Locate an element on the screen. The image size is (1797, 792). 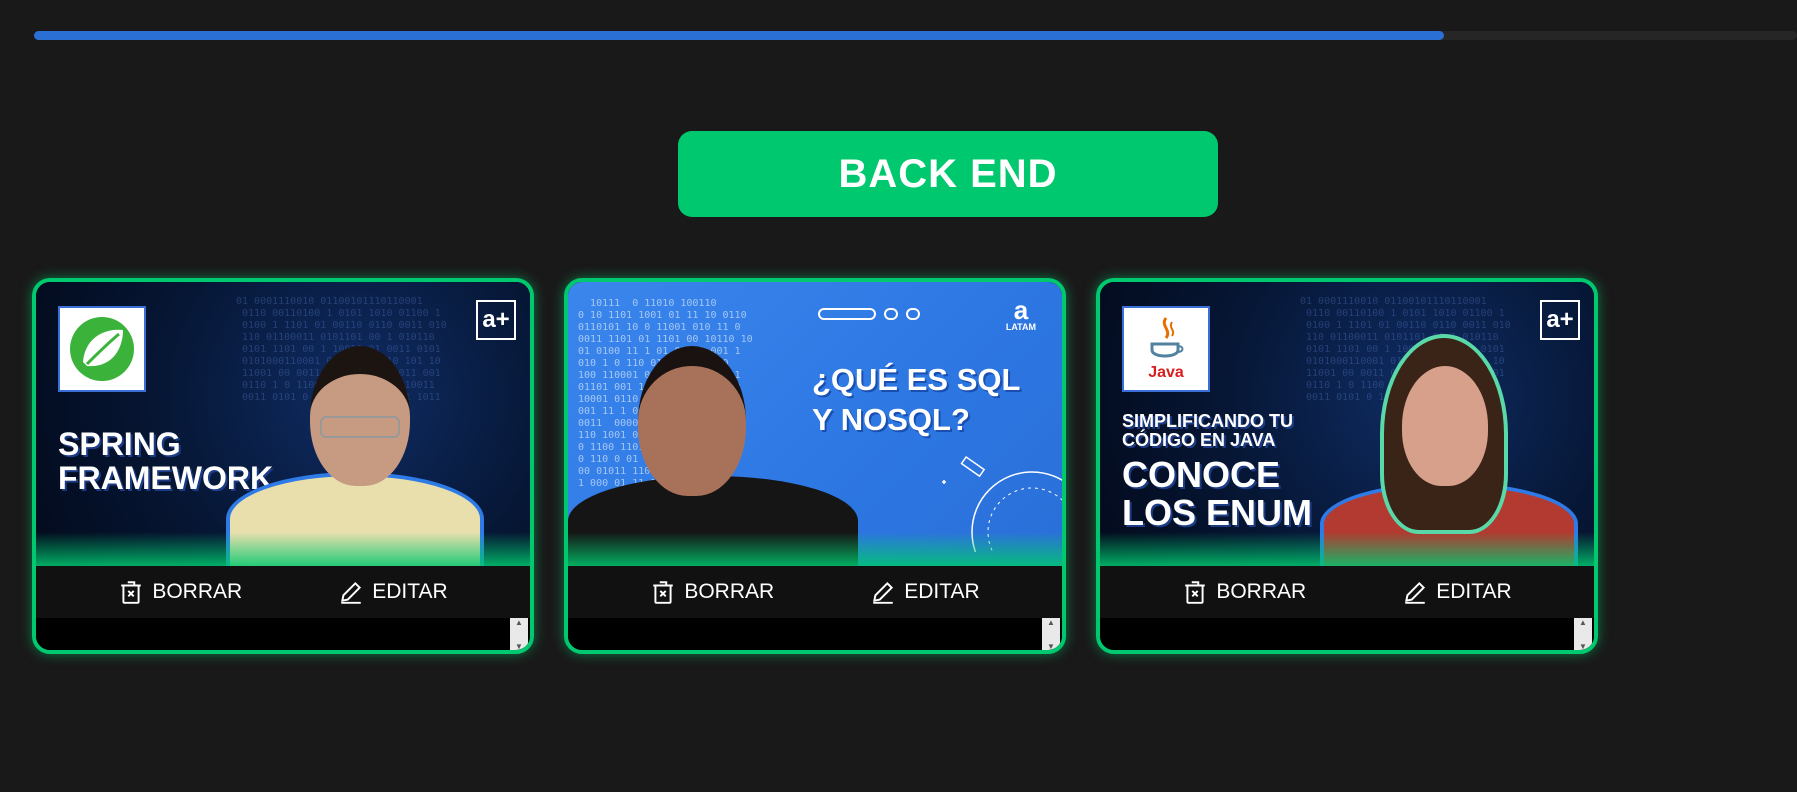
scroll-progress-fill is located at coordinates (739, 35).